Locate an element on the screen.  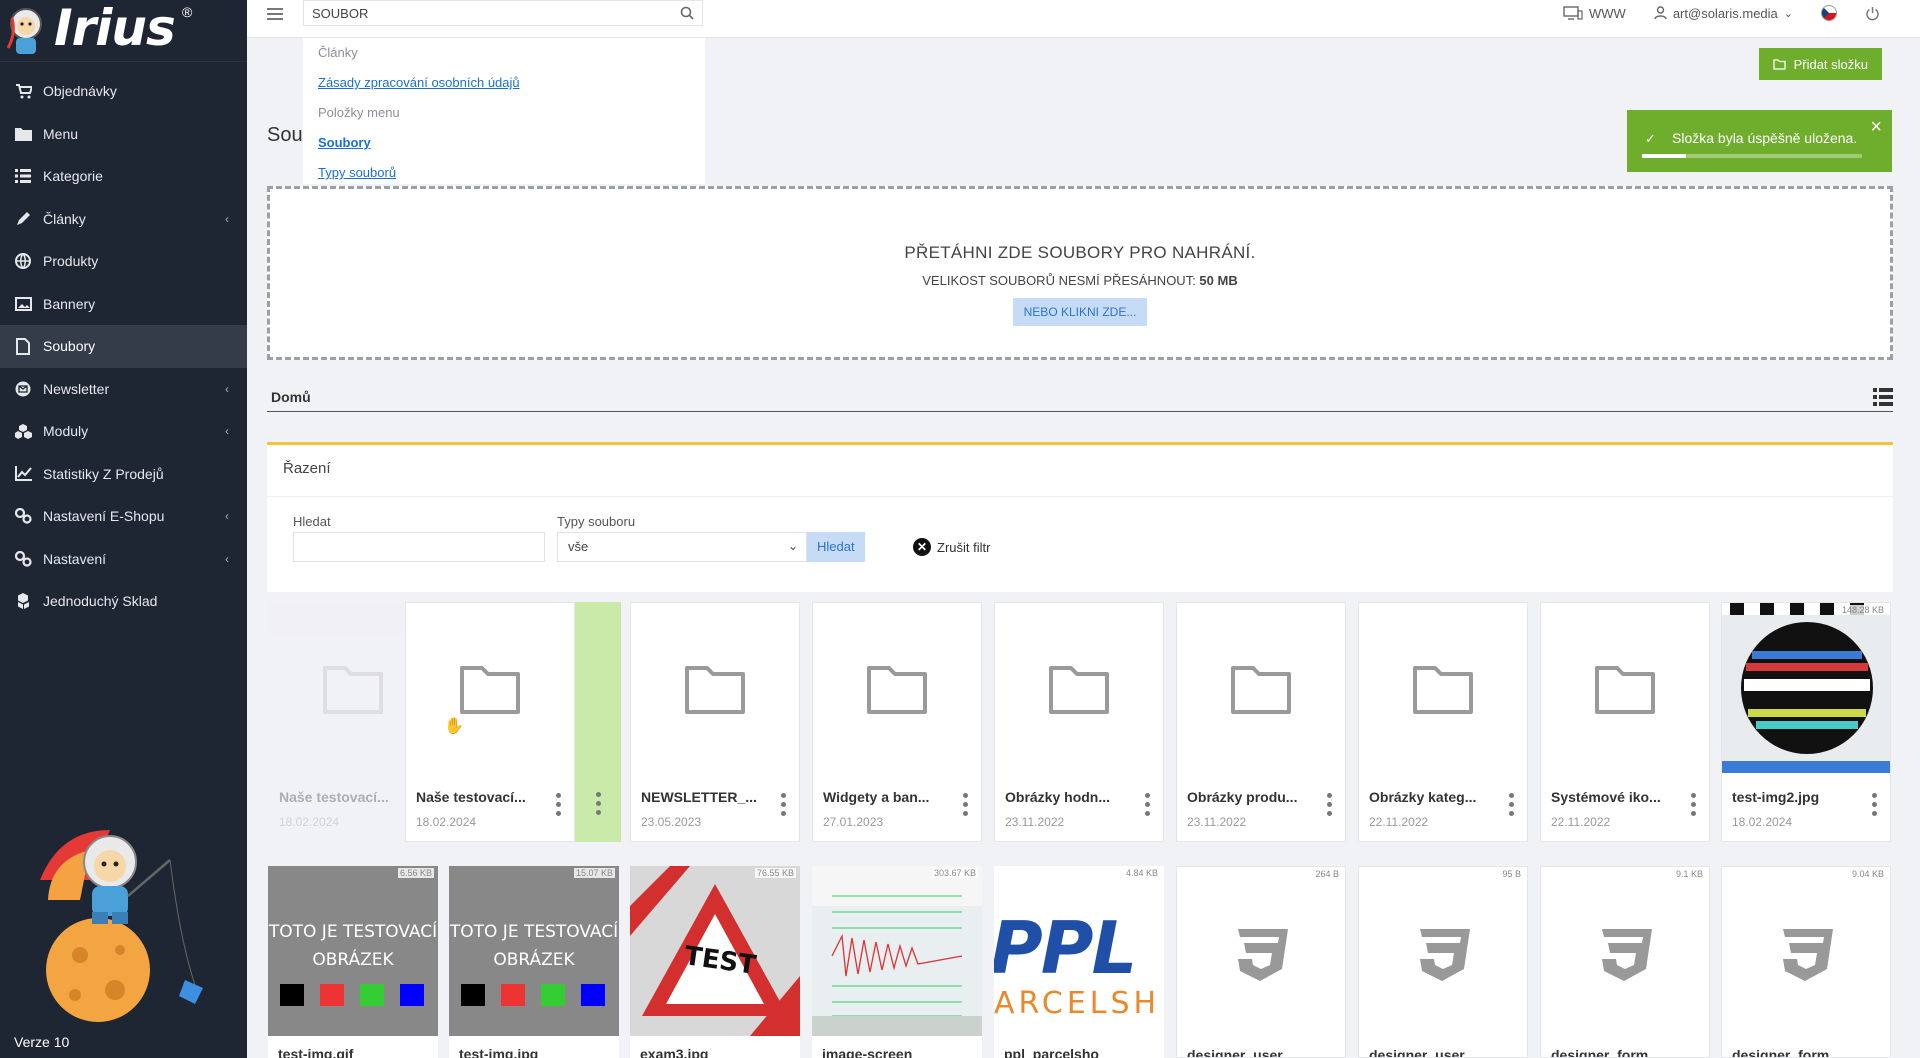
css-file-icon is located at coordinates (1808, 955).